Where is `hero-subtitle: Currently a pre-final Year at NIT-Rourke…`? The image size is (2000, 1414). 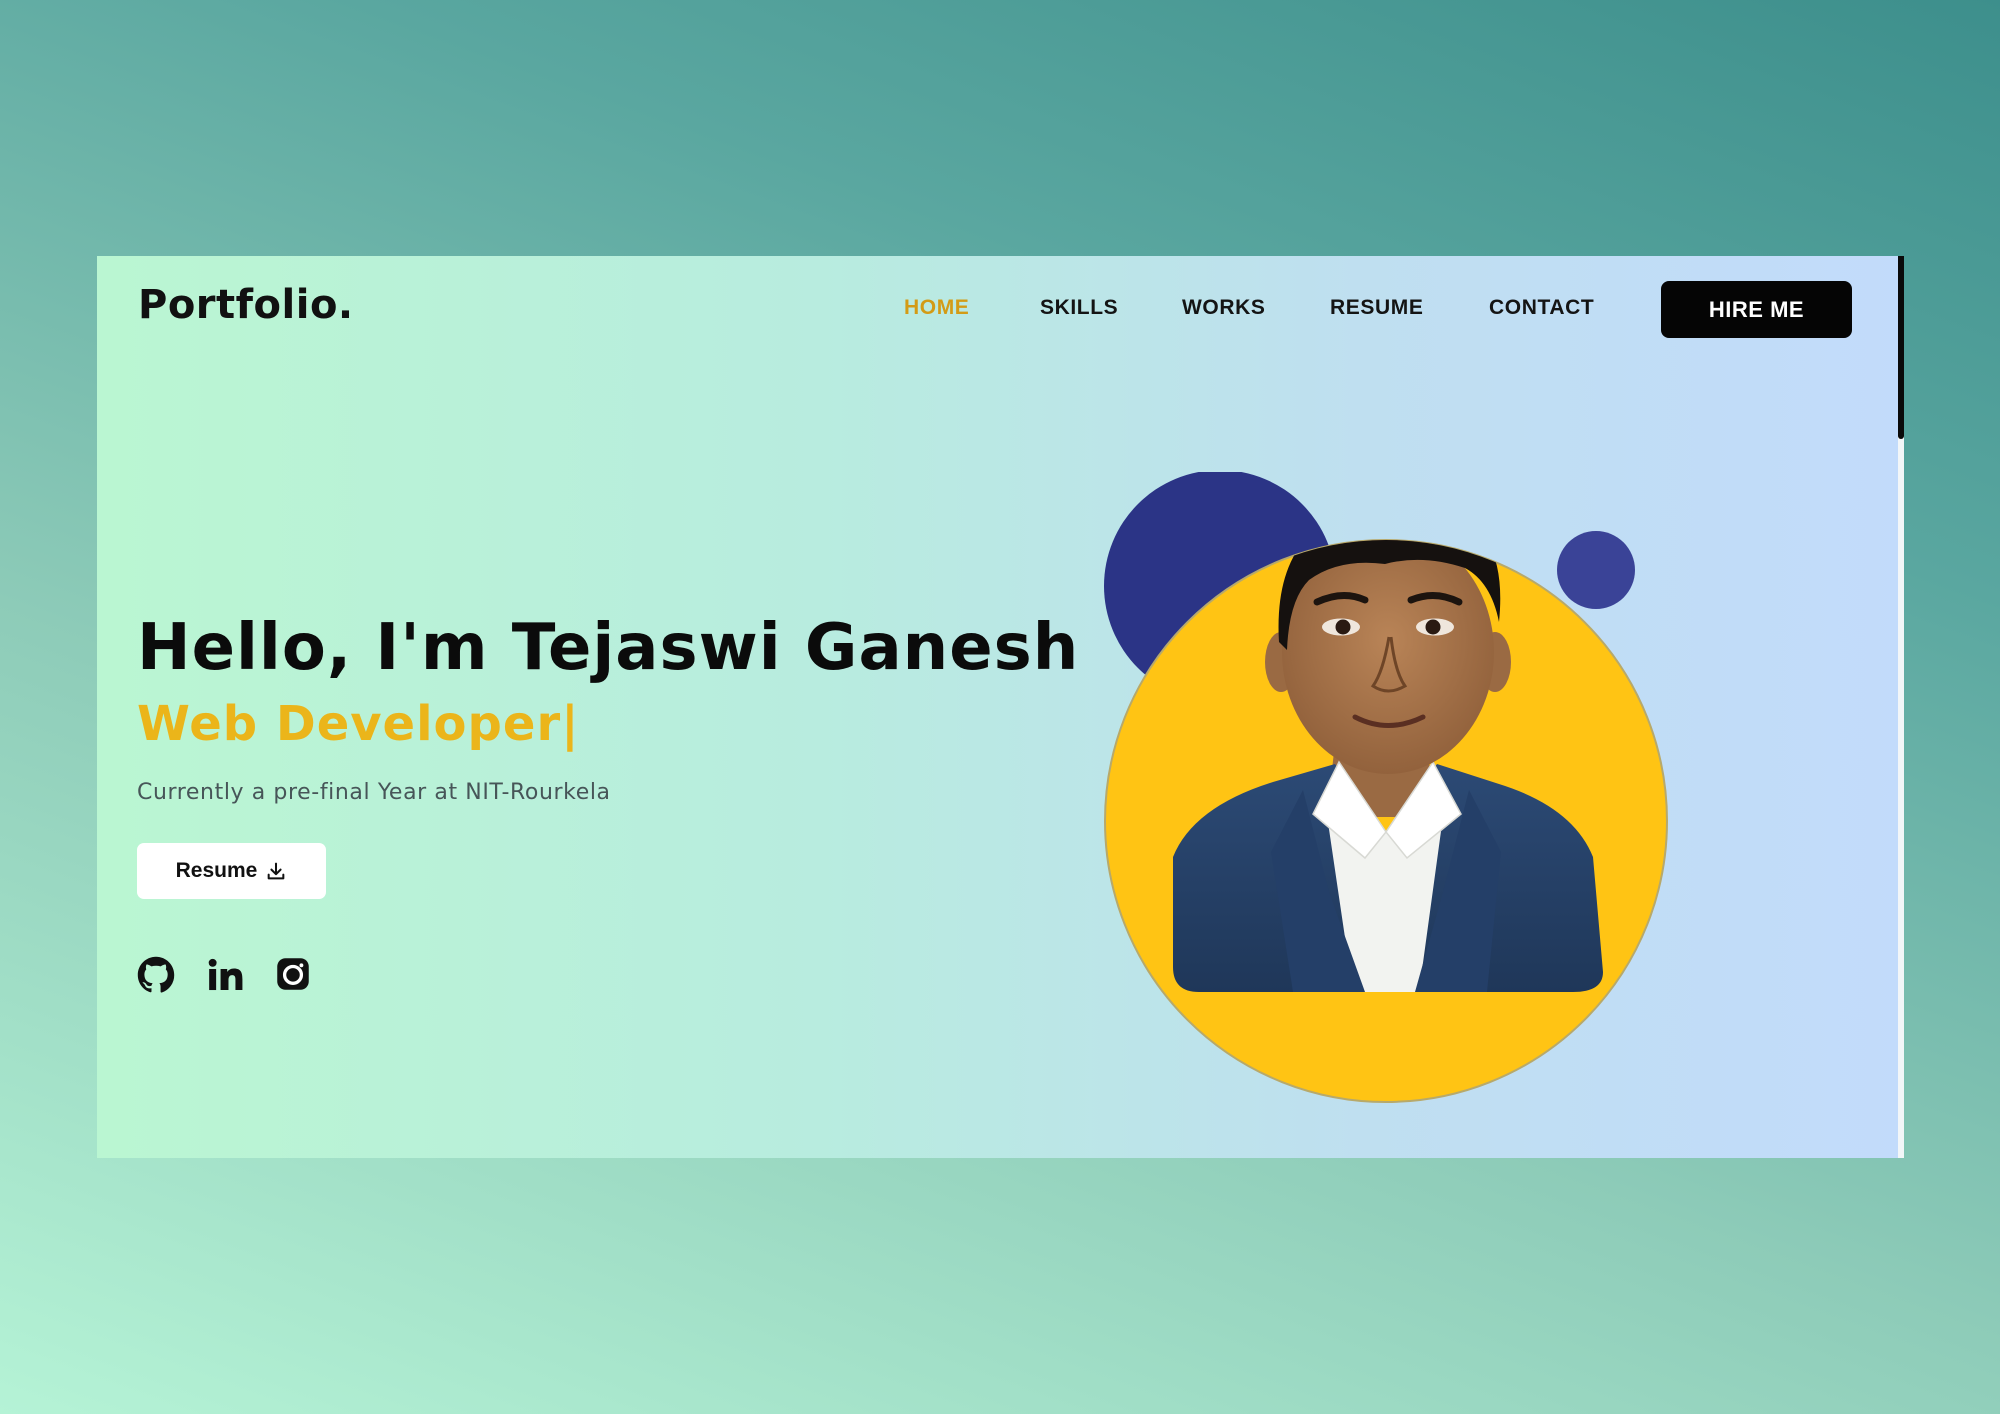 hero-subtitle: Currently a pre-final Year at NIT-Rourke… is located at coordinates (374, 792).